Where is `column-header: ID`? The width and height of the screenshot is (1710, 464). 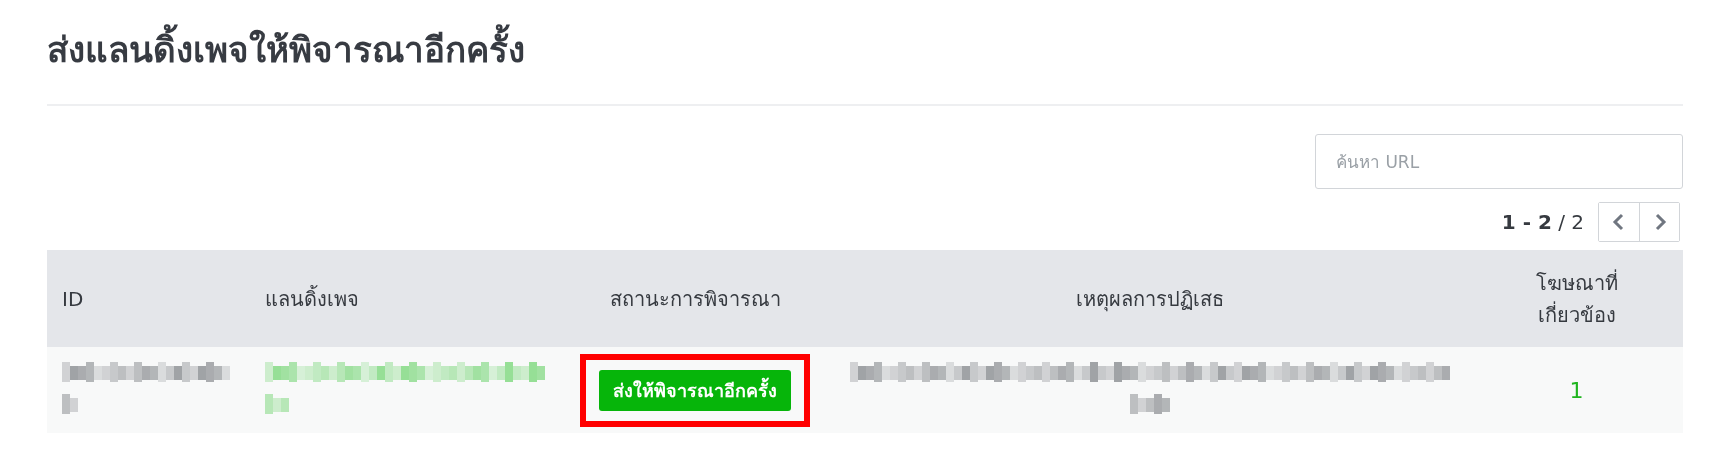
column-header: ID is located at coordinates (148, 298).